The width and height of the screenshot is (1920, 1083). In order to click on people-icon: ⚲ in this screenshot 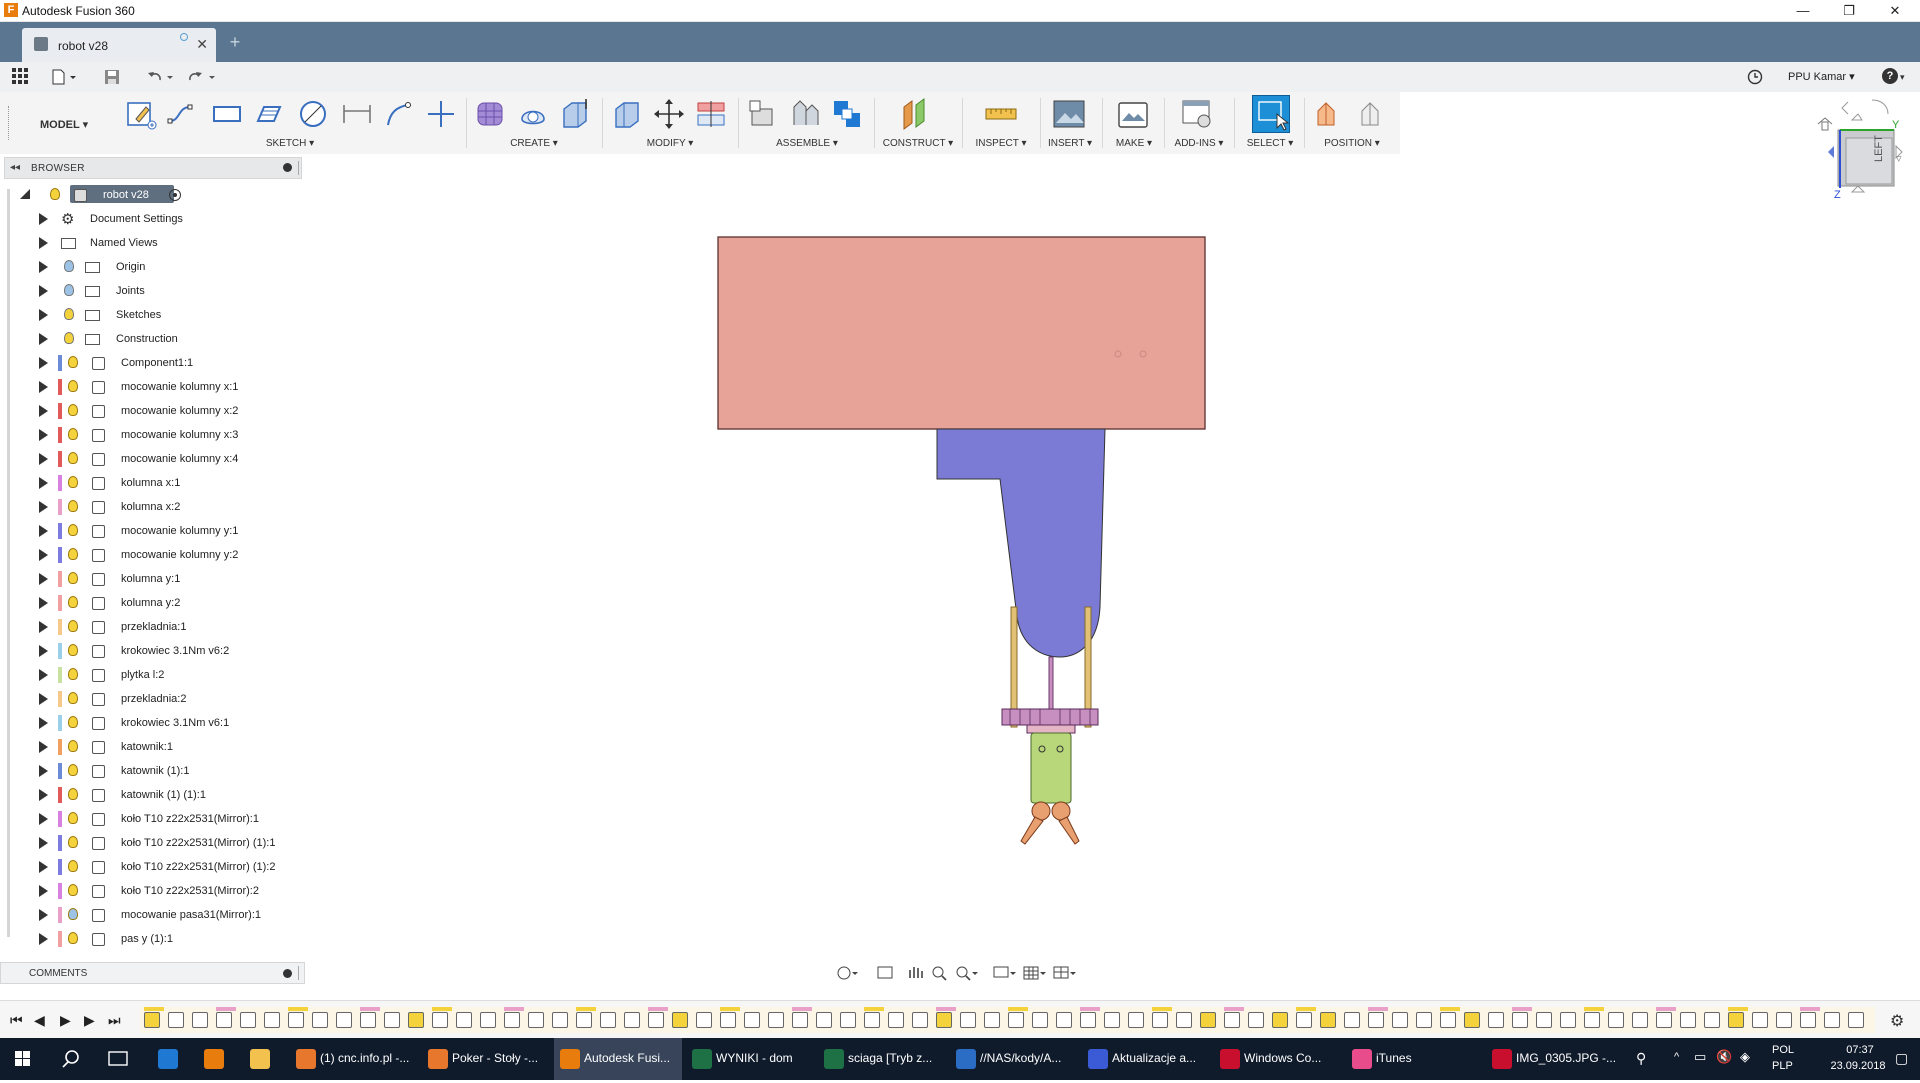, I will do `click(1641, 1058)`.